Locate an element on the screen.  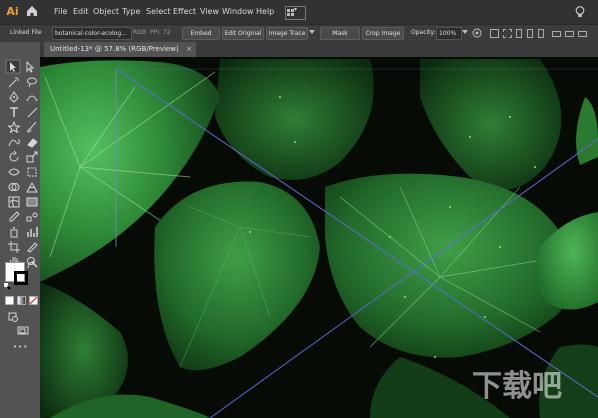
menu-type: Type is located at coordinates (131, 12).